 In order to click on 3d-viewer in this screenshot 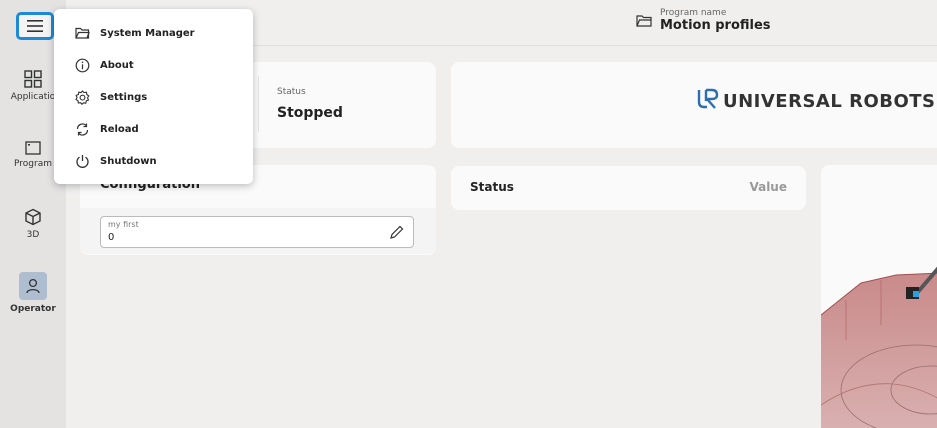, I will do `click(879, 296)`.